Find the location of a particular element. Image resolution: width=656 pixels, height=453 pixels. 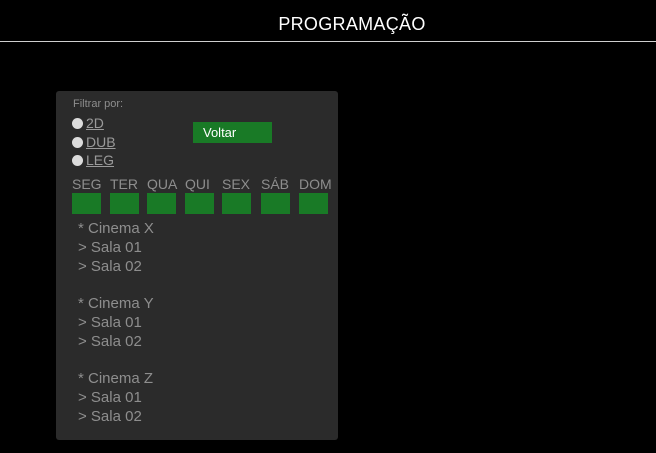

day-qua: QUA is located at coordinates (162, 196).